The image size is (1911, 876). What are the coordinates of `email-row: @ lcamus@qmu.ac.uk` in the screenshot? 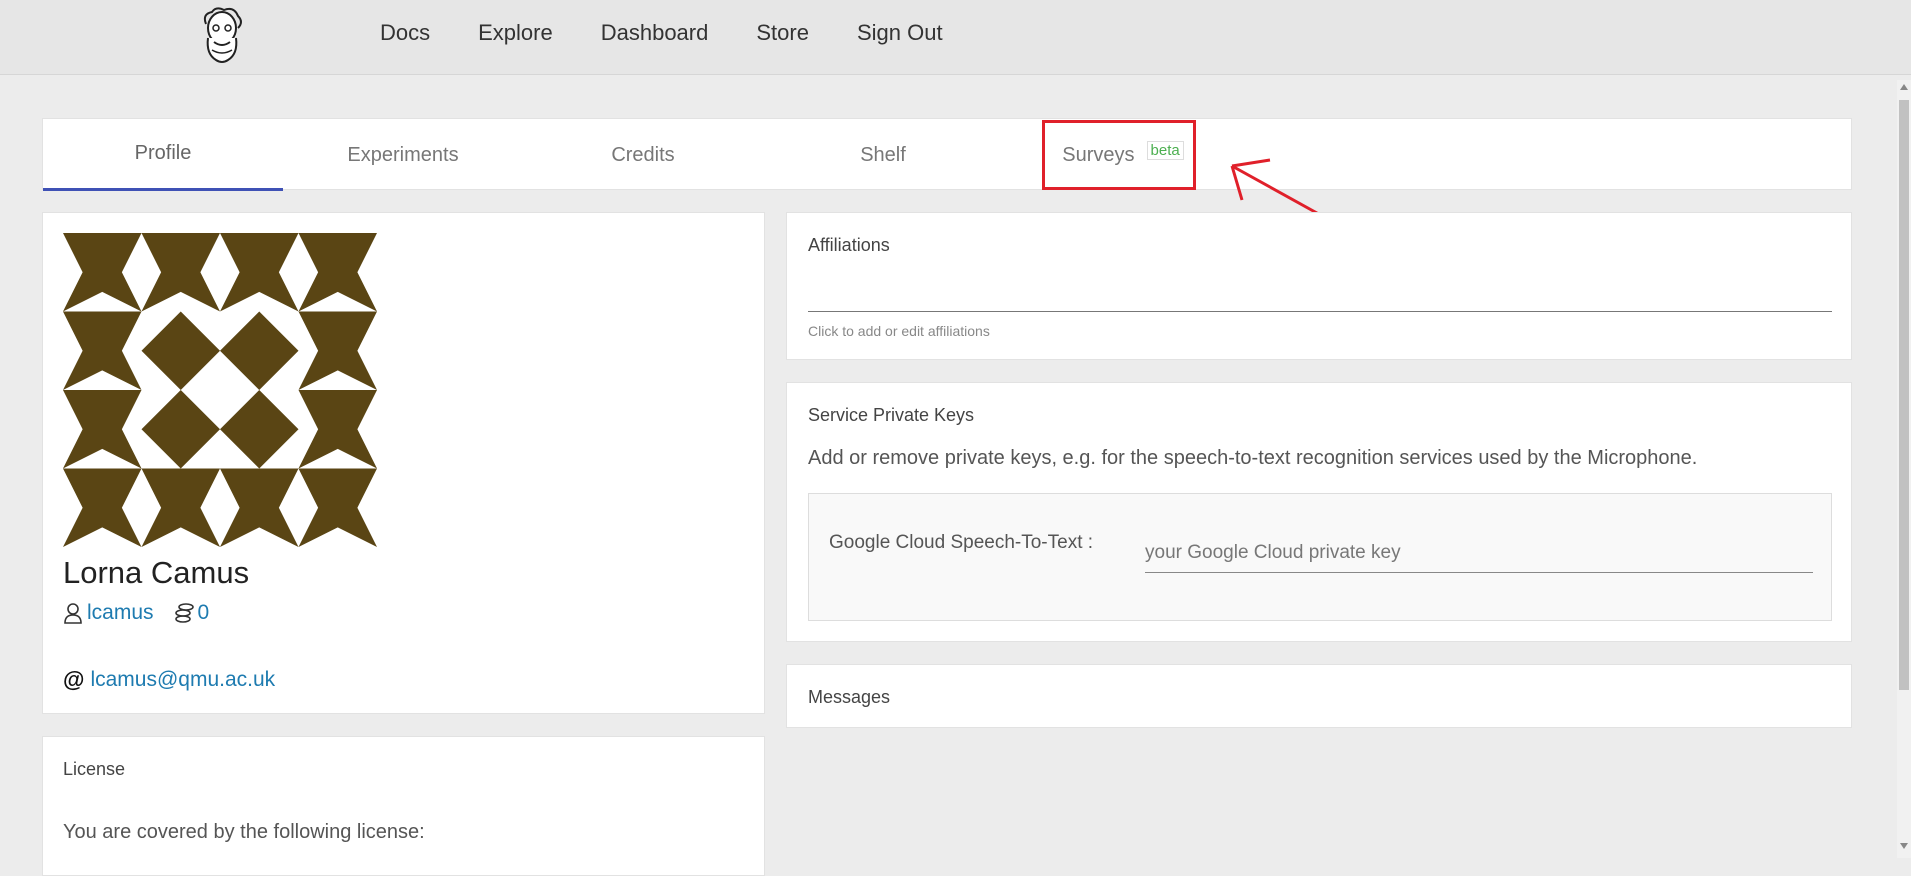 It's located at (169, 680).